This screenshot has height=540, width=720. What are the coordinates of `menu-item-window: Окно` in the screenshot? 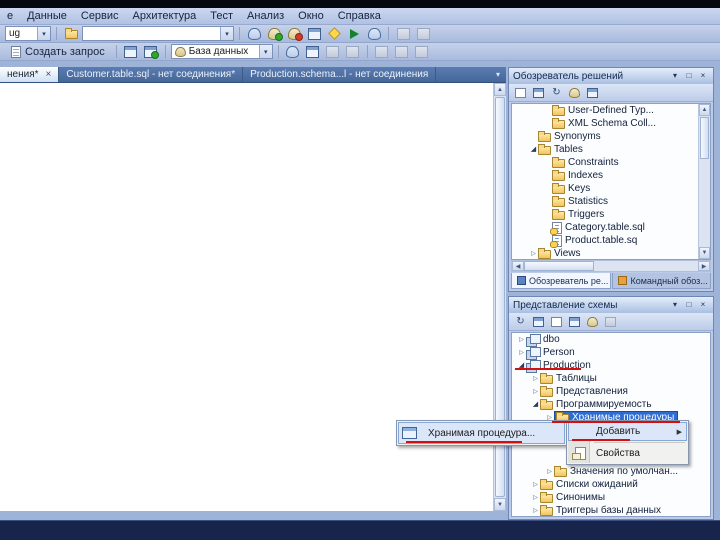 It's located at (311, 16).